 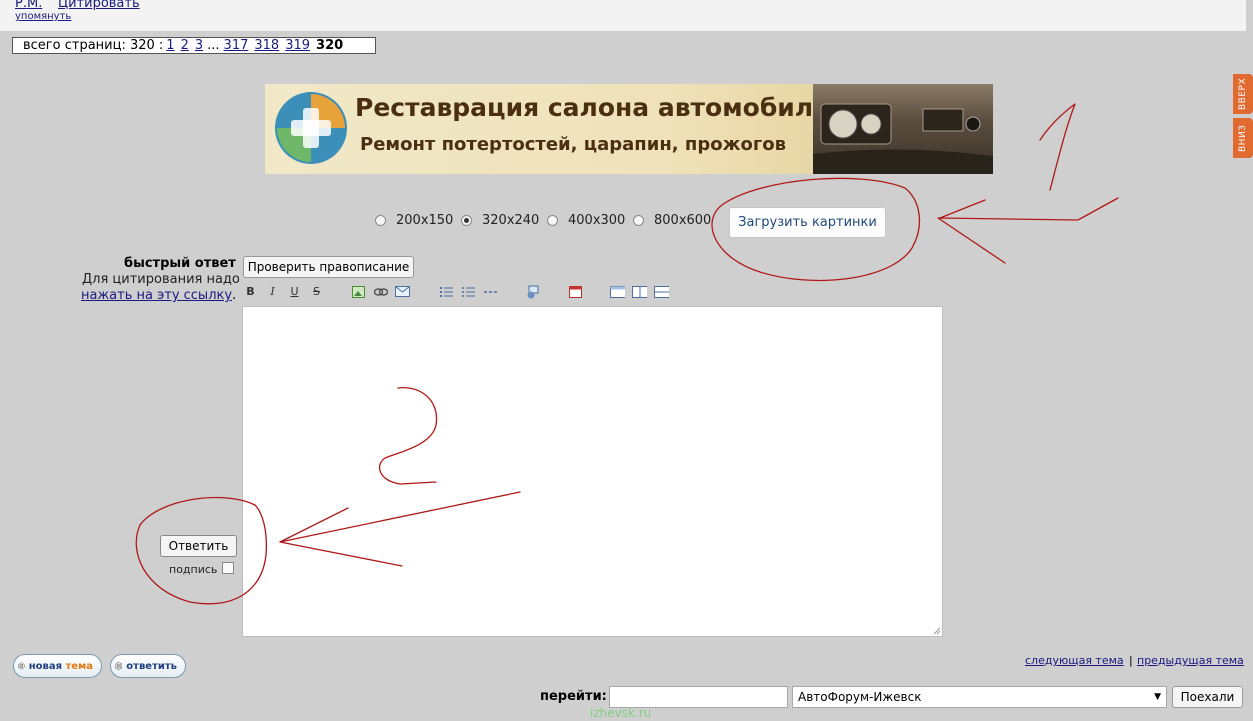 I want to click on link-icon, so click(x=380, y=291).